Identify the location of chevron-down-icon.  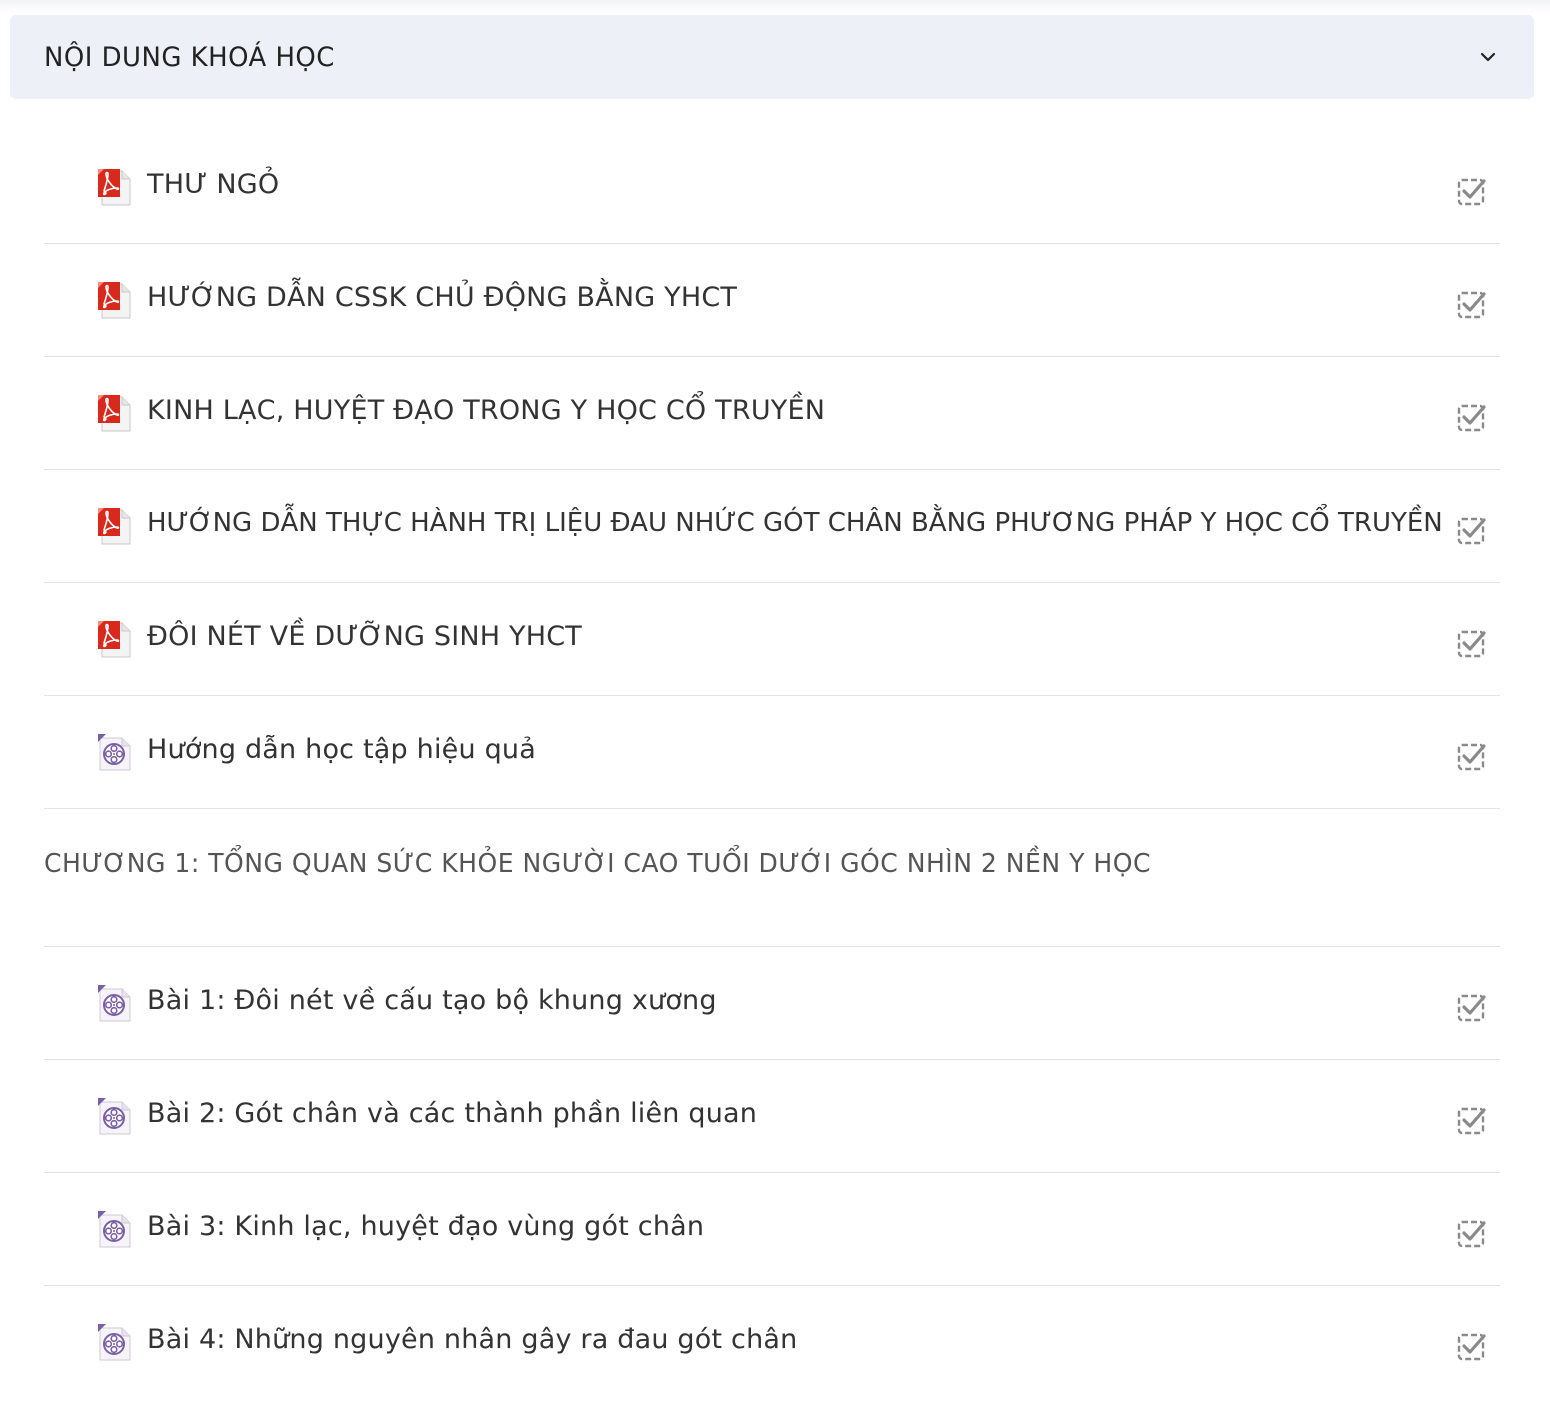
(1488, 57).